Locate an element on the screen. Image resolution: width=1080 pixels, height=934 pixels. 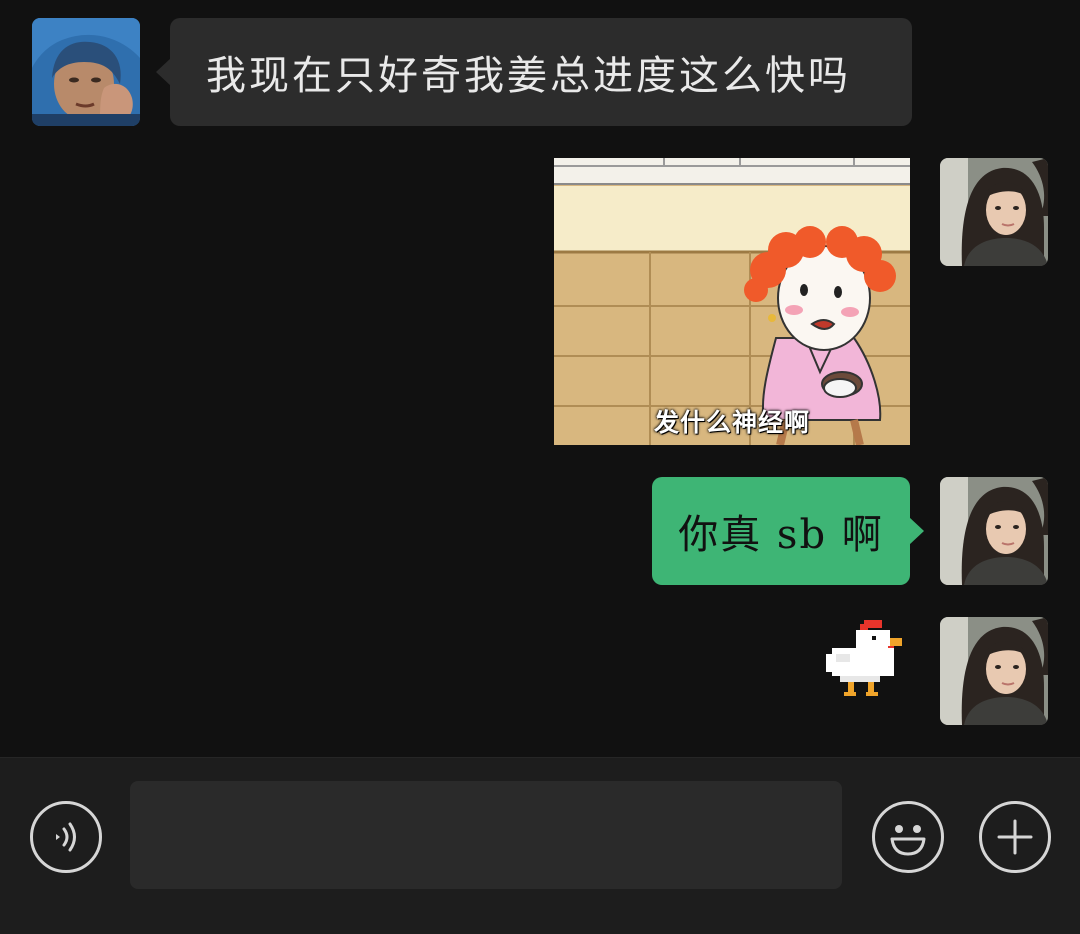
outgoing-image-message: 发什么神经啊 is located at coordinates (732, 301).